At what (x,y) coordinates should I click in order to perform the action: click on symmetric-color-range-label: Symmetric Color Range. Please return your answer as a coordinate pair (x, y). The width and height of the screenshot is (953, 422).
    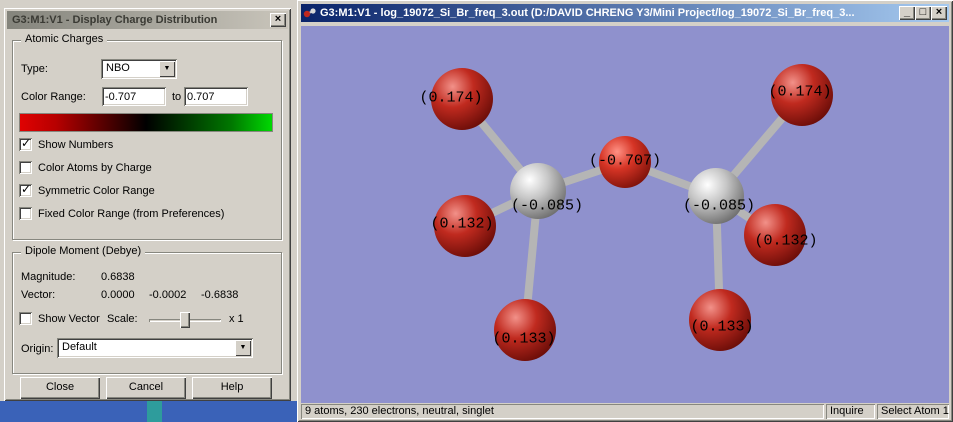
    Looking at the image, I should click on (96, 190).